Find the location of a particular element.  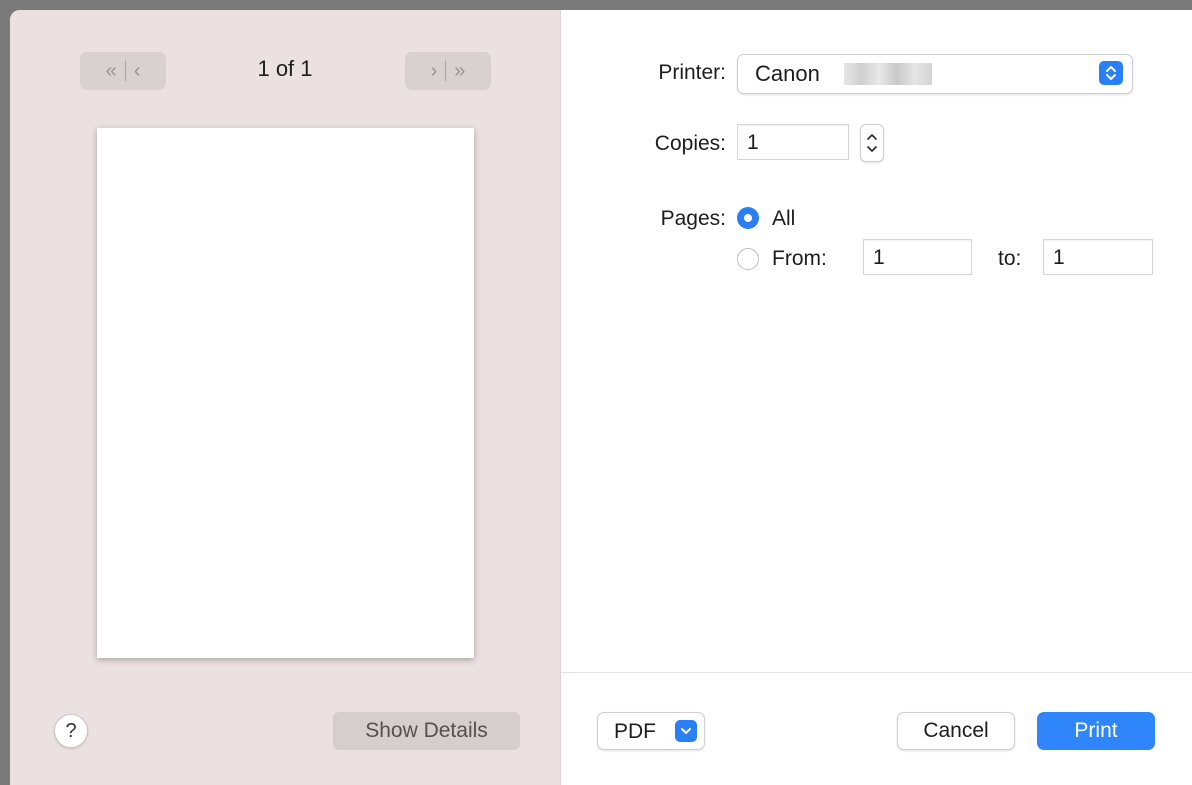

chevron-down-icon is located at coordinates (686, 731).